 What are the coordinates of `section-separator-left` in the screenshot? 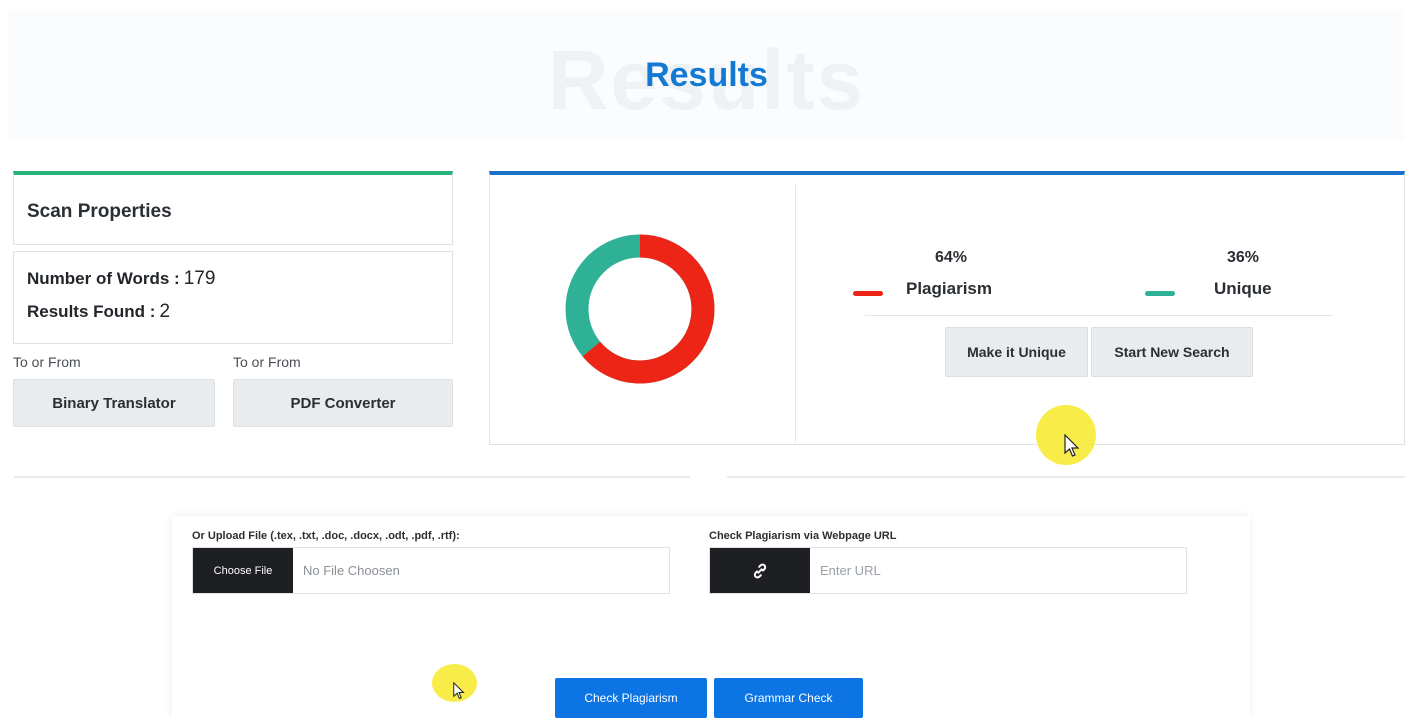 It's located at (352, 477).